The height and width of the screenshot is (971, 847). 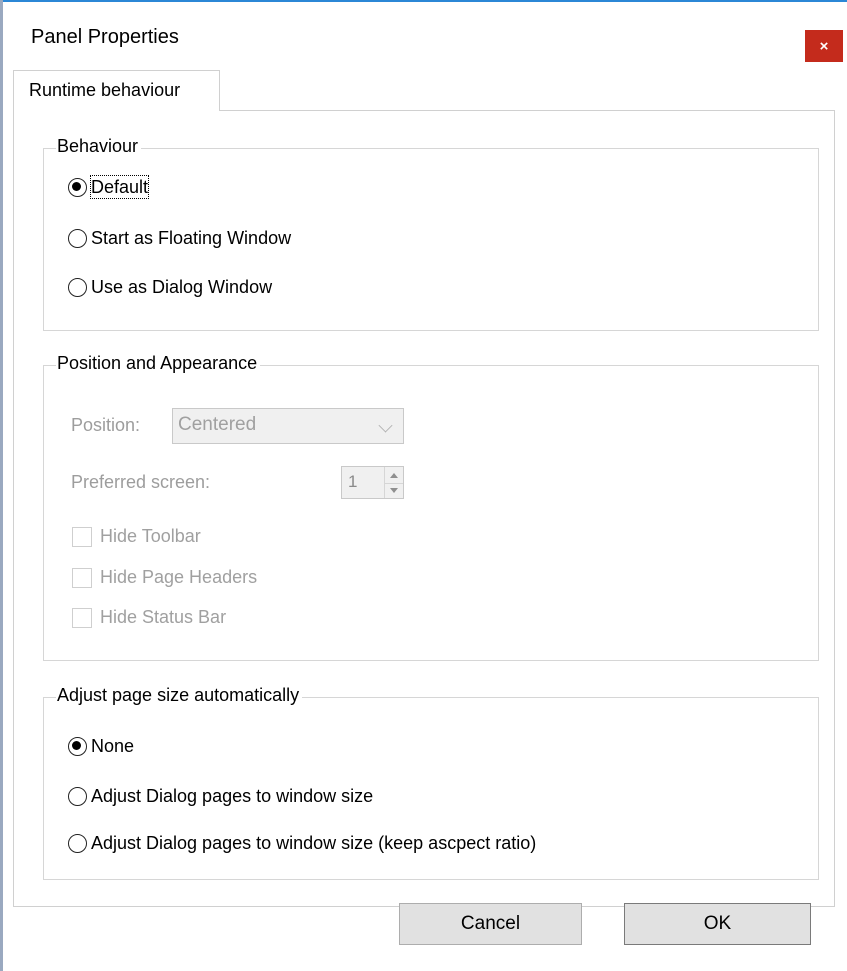 What do you see at coordinates (105, 37) in the screenshot?
I see `window-title: Panel Properties` at bounding box center [105, 37].